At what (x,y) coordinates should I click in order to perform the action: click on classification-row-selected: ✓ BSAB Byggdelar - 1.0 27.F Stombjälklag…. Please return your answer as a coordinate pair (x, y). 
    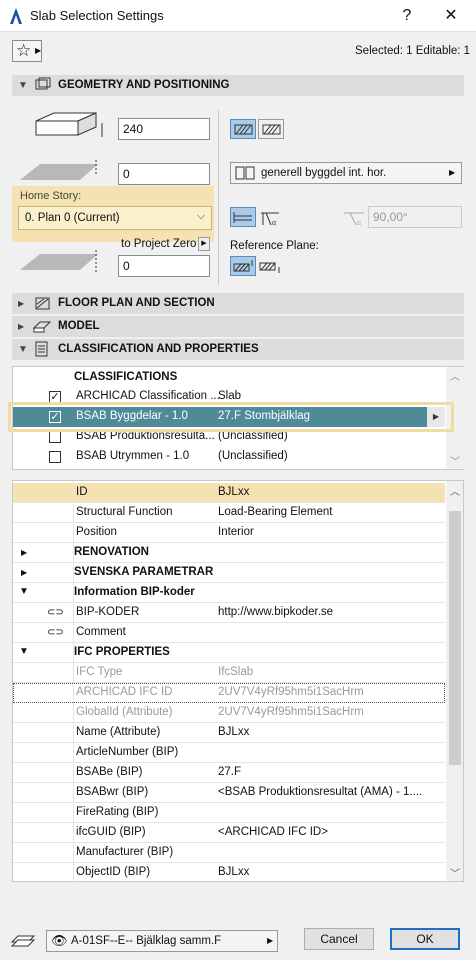
    Looking at the image, I should click on (229, 417).